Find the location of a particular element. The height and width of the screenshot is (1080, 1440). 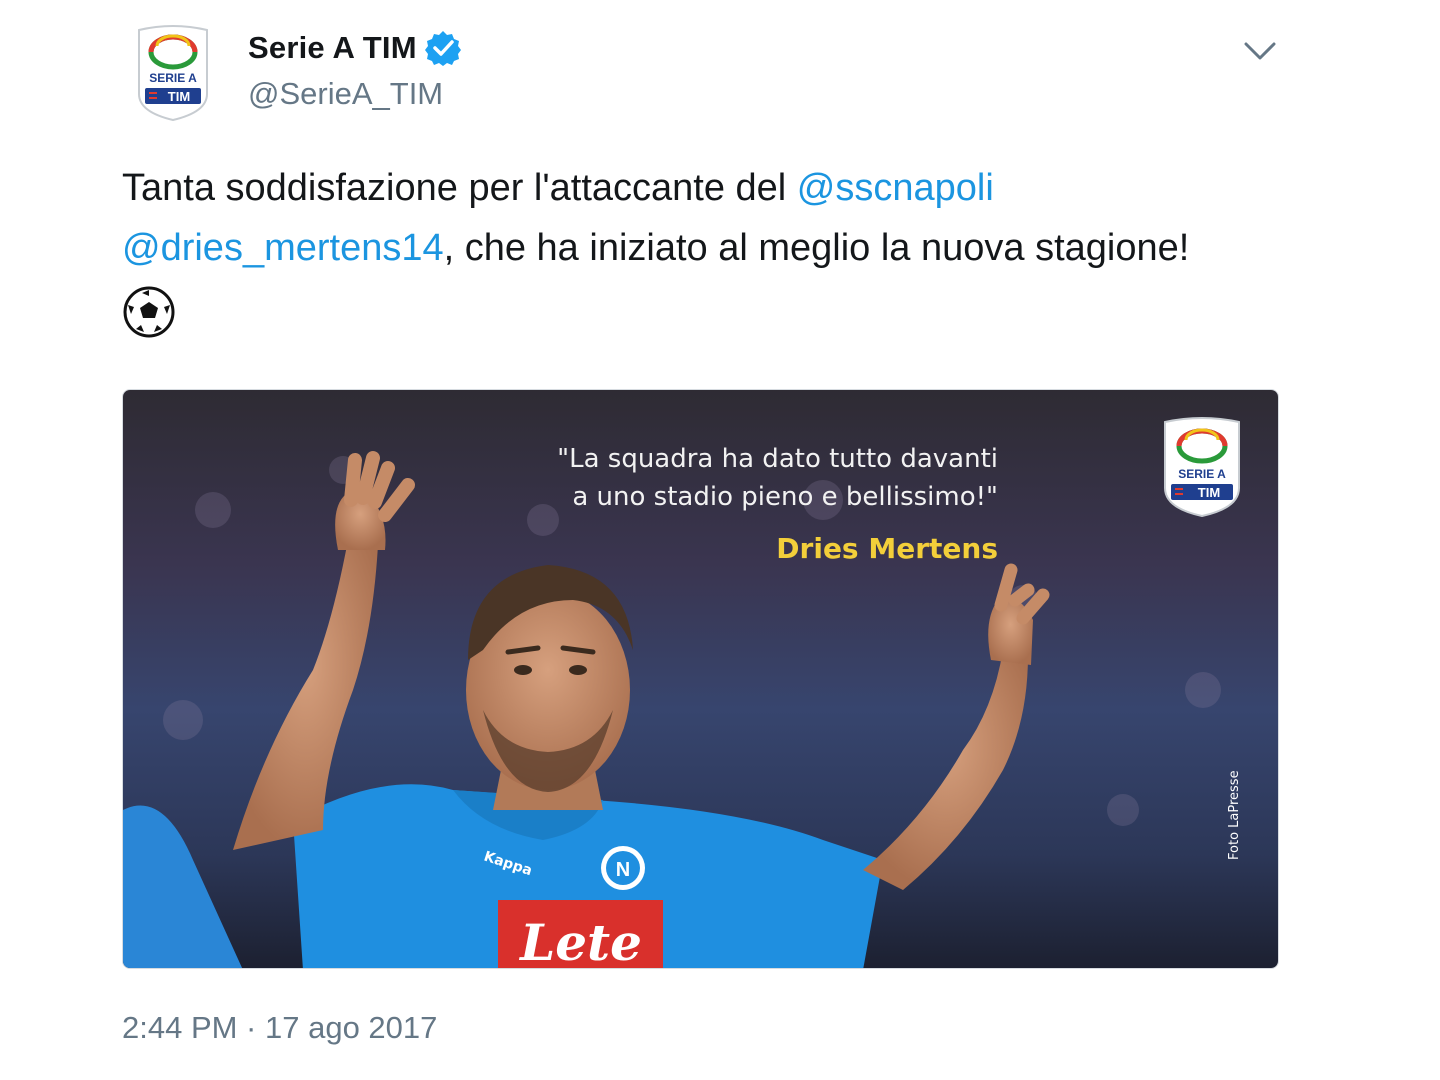

shirt-sponsor: Lete is located at coordinates (580, 941).